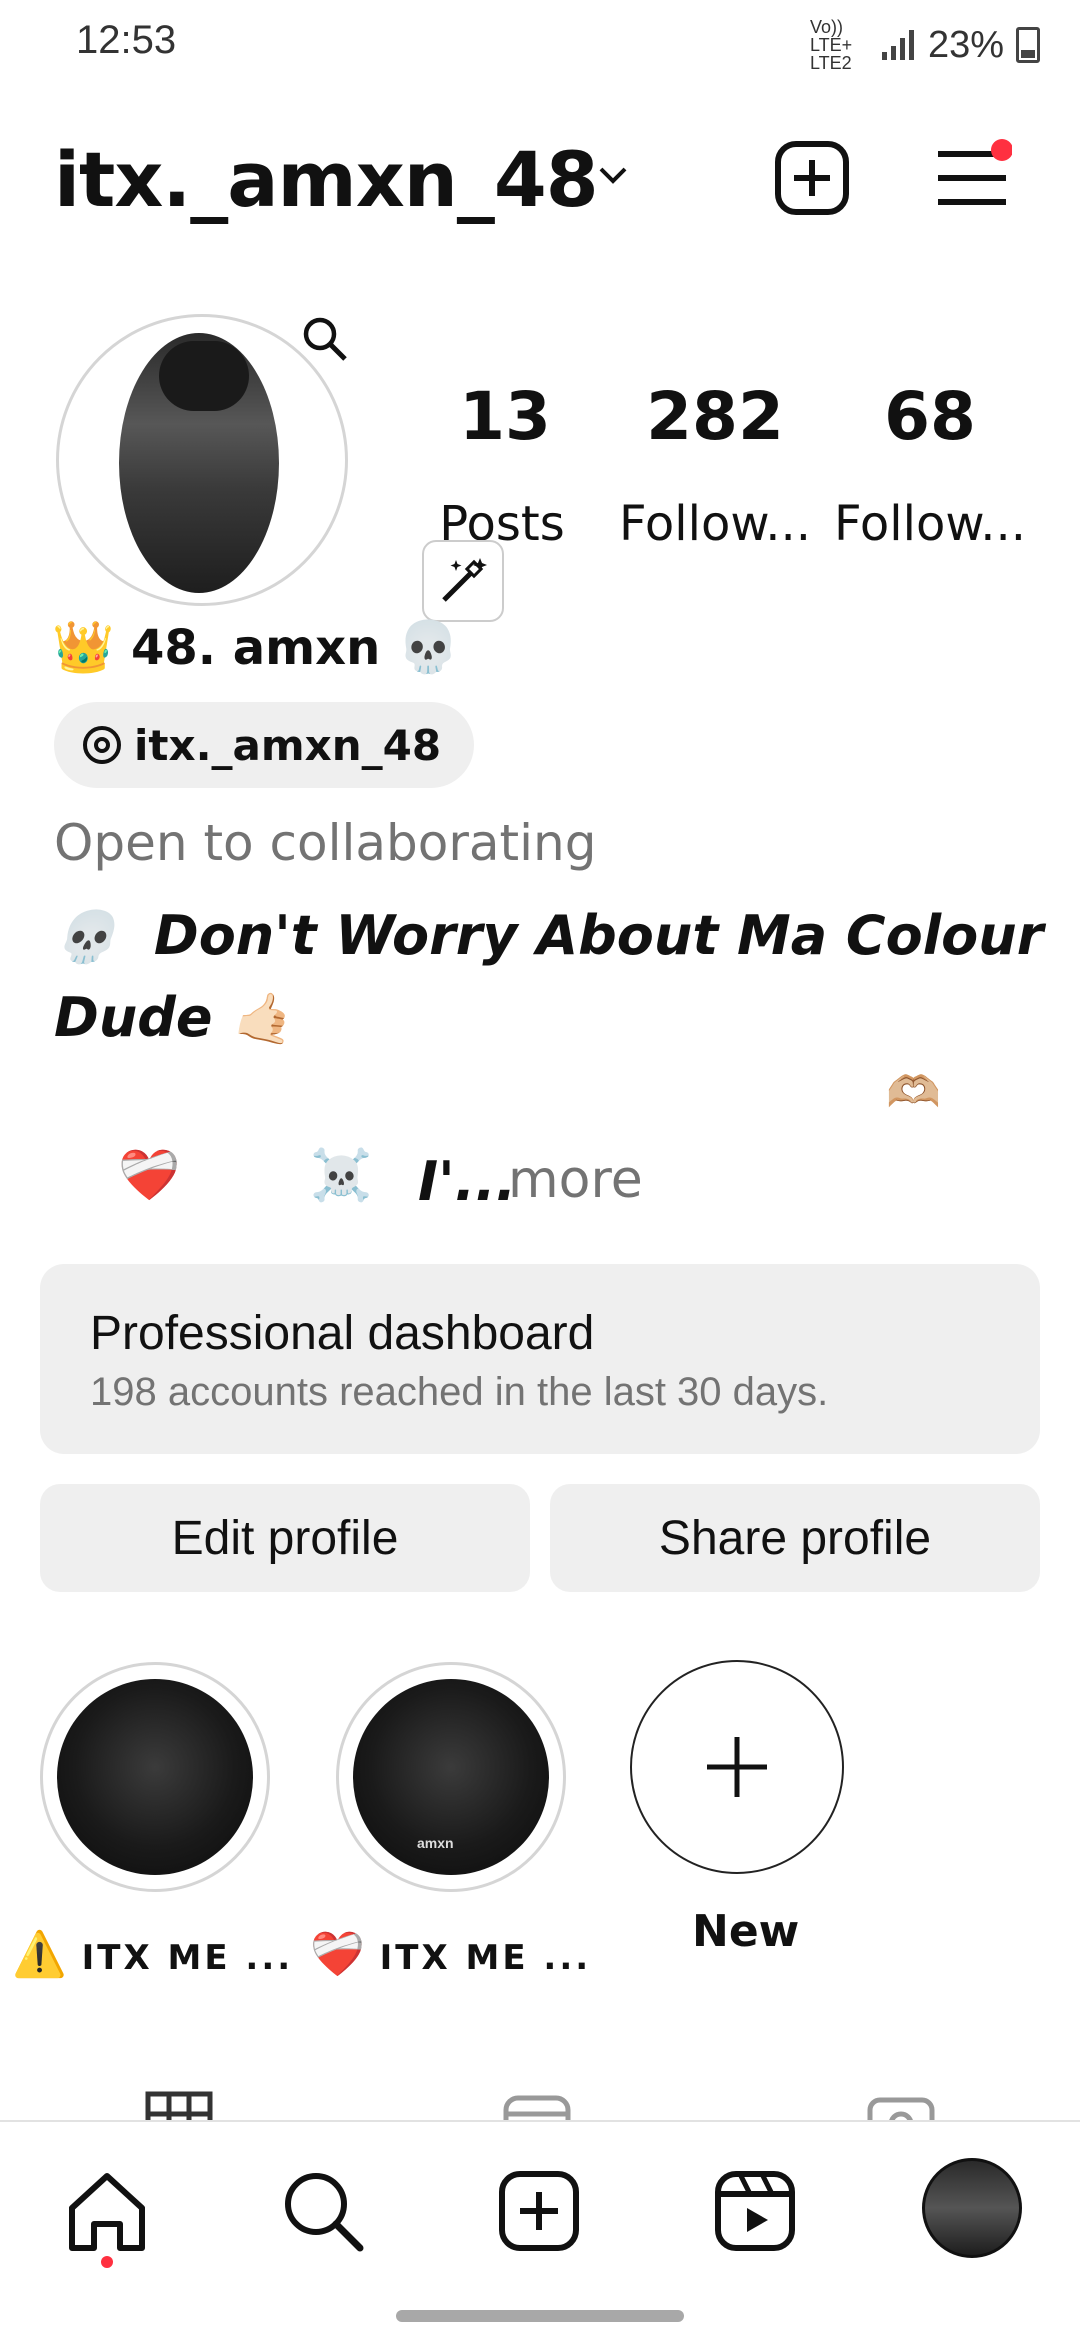 The height and width of the screenshot is (2342, 1080). What do you see at coordinates (288, 745) in the screenshot?
I see `threads-handle: itx._amxn_48` at bounding box center [288, 745].